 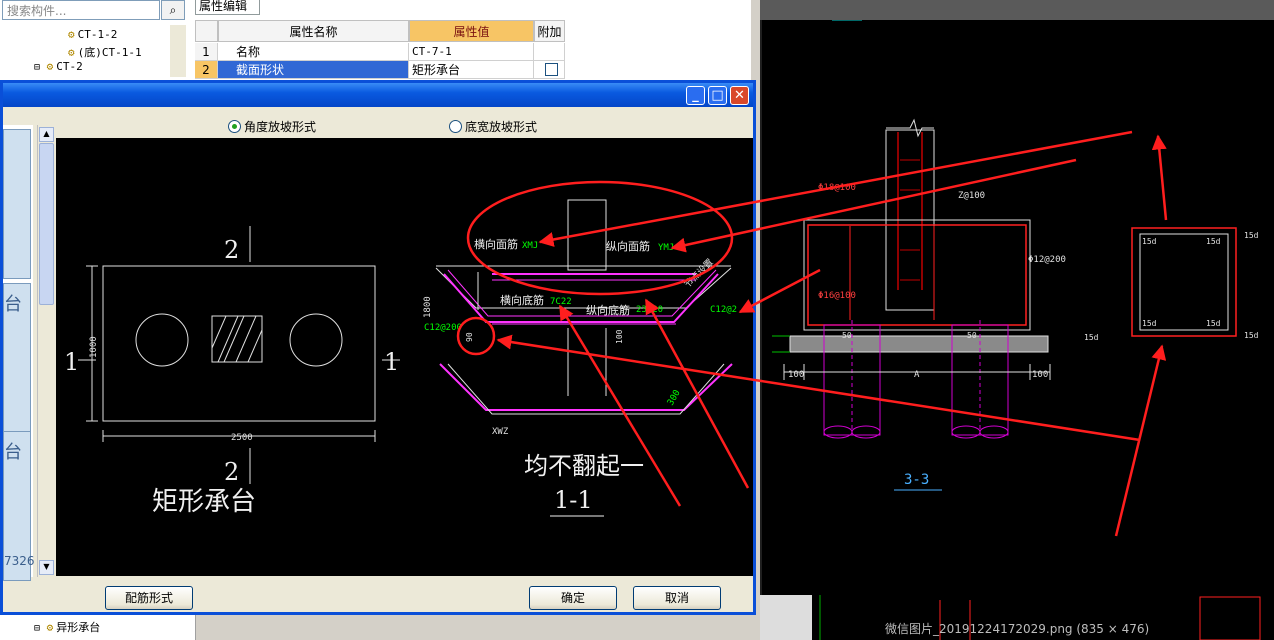 I want to click on close-icon: ✕, so click(x=739, y=95).